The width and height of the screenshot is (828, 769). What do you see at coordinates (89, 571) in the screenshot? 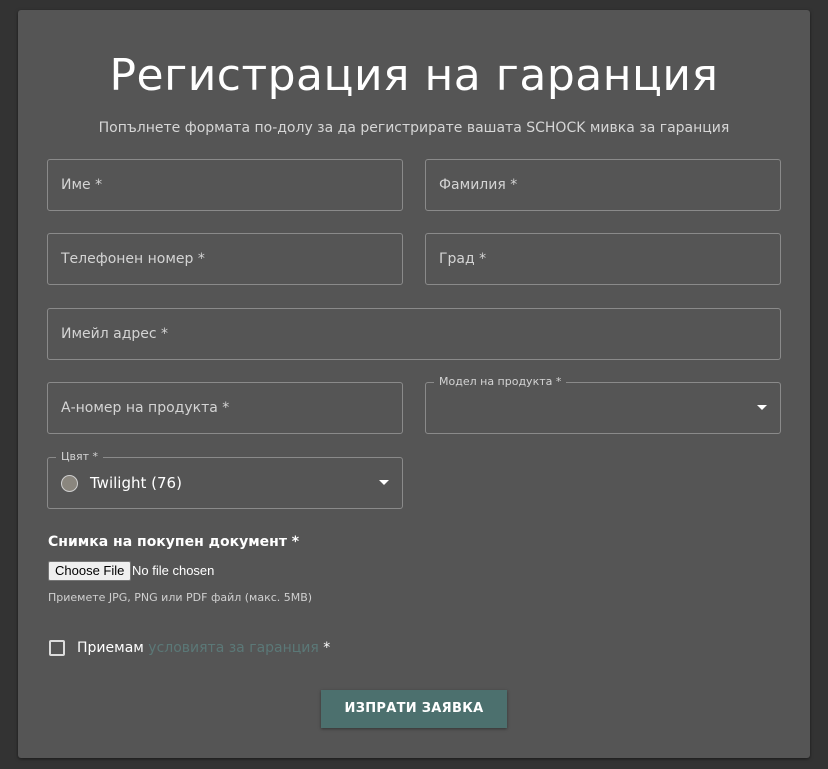
I see `choose-file-button: Choose File` at bounding box center [89, 571].